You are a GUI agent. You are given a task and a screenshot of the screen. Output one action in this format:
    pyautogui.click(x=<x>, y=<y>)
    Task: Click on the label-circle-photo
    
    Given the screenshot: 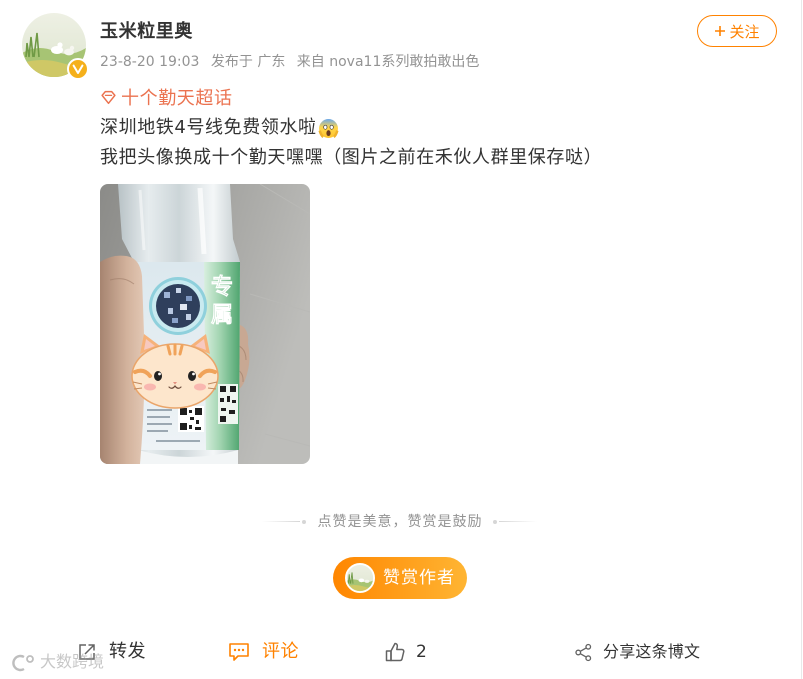 What is the action you would take?
    pyautogui.click(x=178, y=306)
    